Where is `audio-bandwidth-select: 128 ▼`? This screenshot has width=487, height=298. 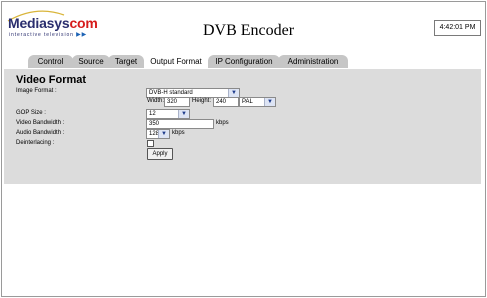 audio-bandwidth-select: 128 ▼ is located at coordinates (158, 134).